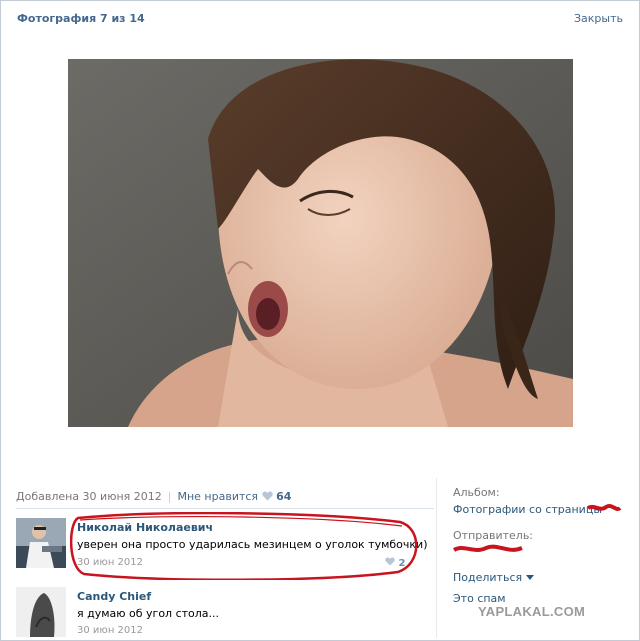  What do you see at coordinates (225, 508) in the screenshot?
I see `divider` at bounding box center [225, 508].